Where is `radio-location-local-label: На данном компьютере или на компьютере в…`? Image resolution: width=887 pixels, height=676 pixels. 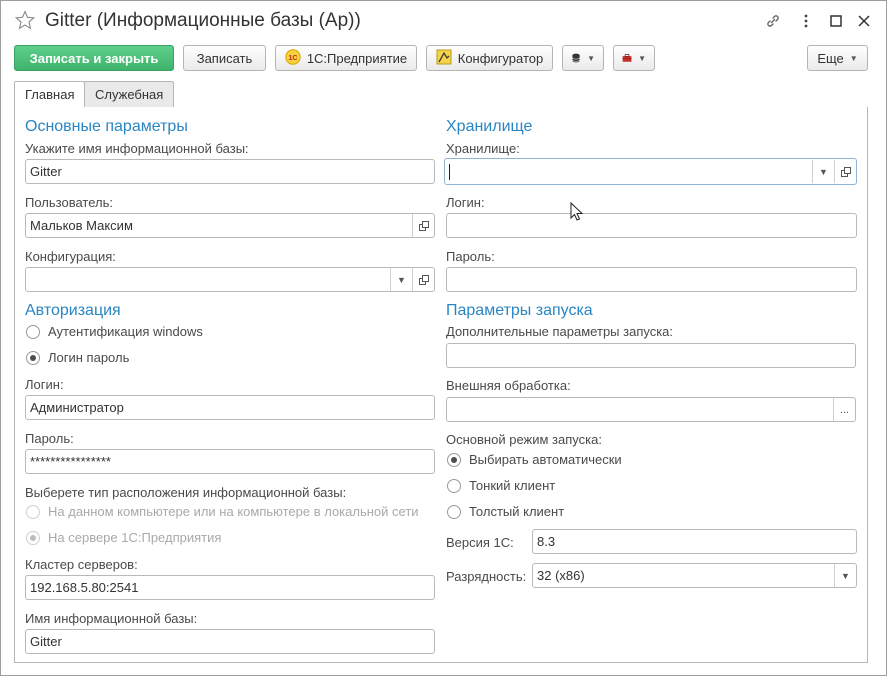
radio-location-local-label: На данном компьютере или на компьютере в… is located at coordinates (233, 511).